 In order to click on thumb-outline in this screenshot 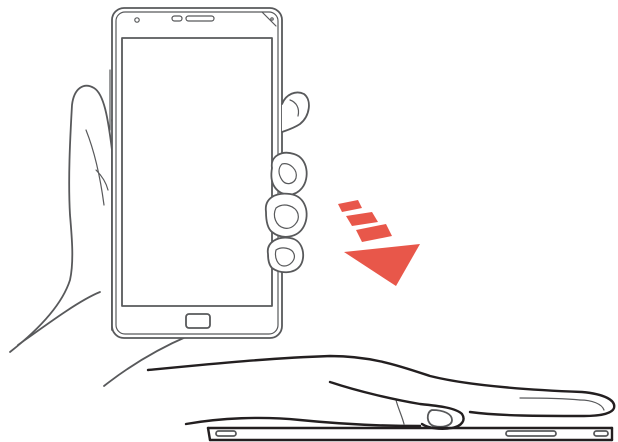, I will do `click(396, 405)`.